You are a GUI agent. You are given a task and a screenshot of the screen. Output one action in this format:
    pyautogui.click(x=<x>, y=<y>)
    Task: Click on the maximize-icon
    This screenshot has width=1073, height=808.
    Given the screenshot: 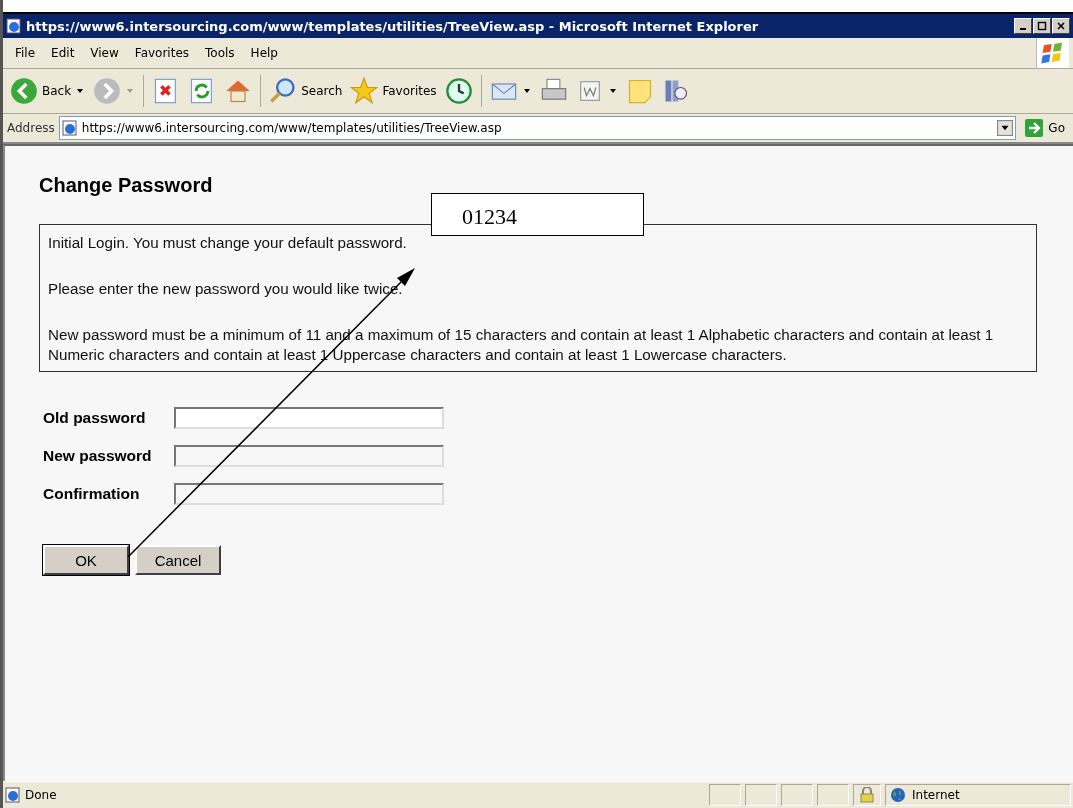 What is the action you would take?
    pyautogui.click(x=1042, y=26)
    